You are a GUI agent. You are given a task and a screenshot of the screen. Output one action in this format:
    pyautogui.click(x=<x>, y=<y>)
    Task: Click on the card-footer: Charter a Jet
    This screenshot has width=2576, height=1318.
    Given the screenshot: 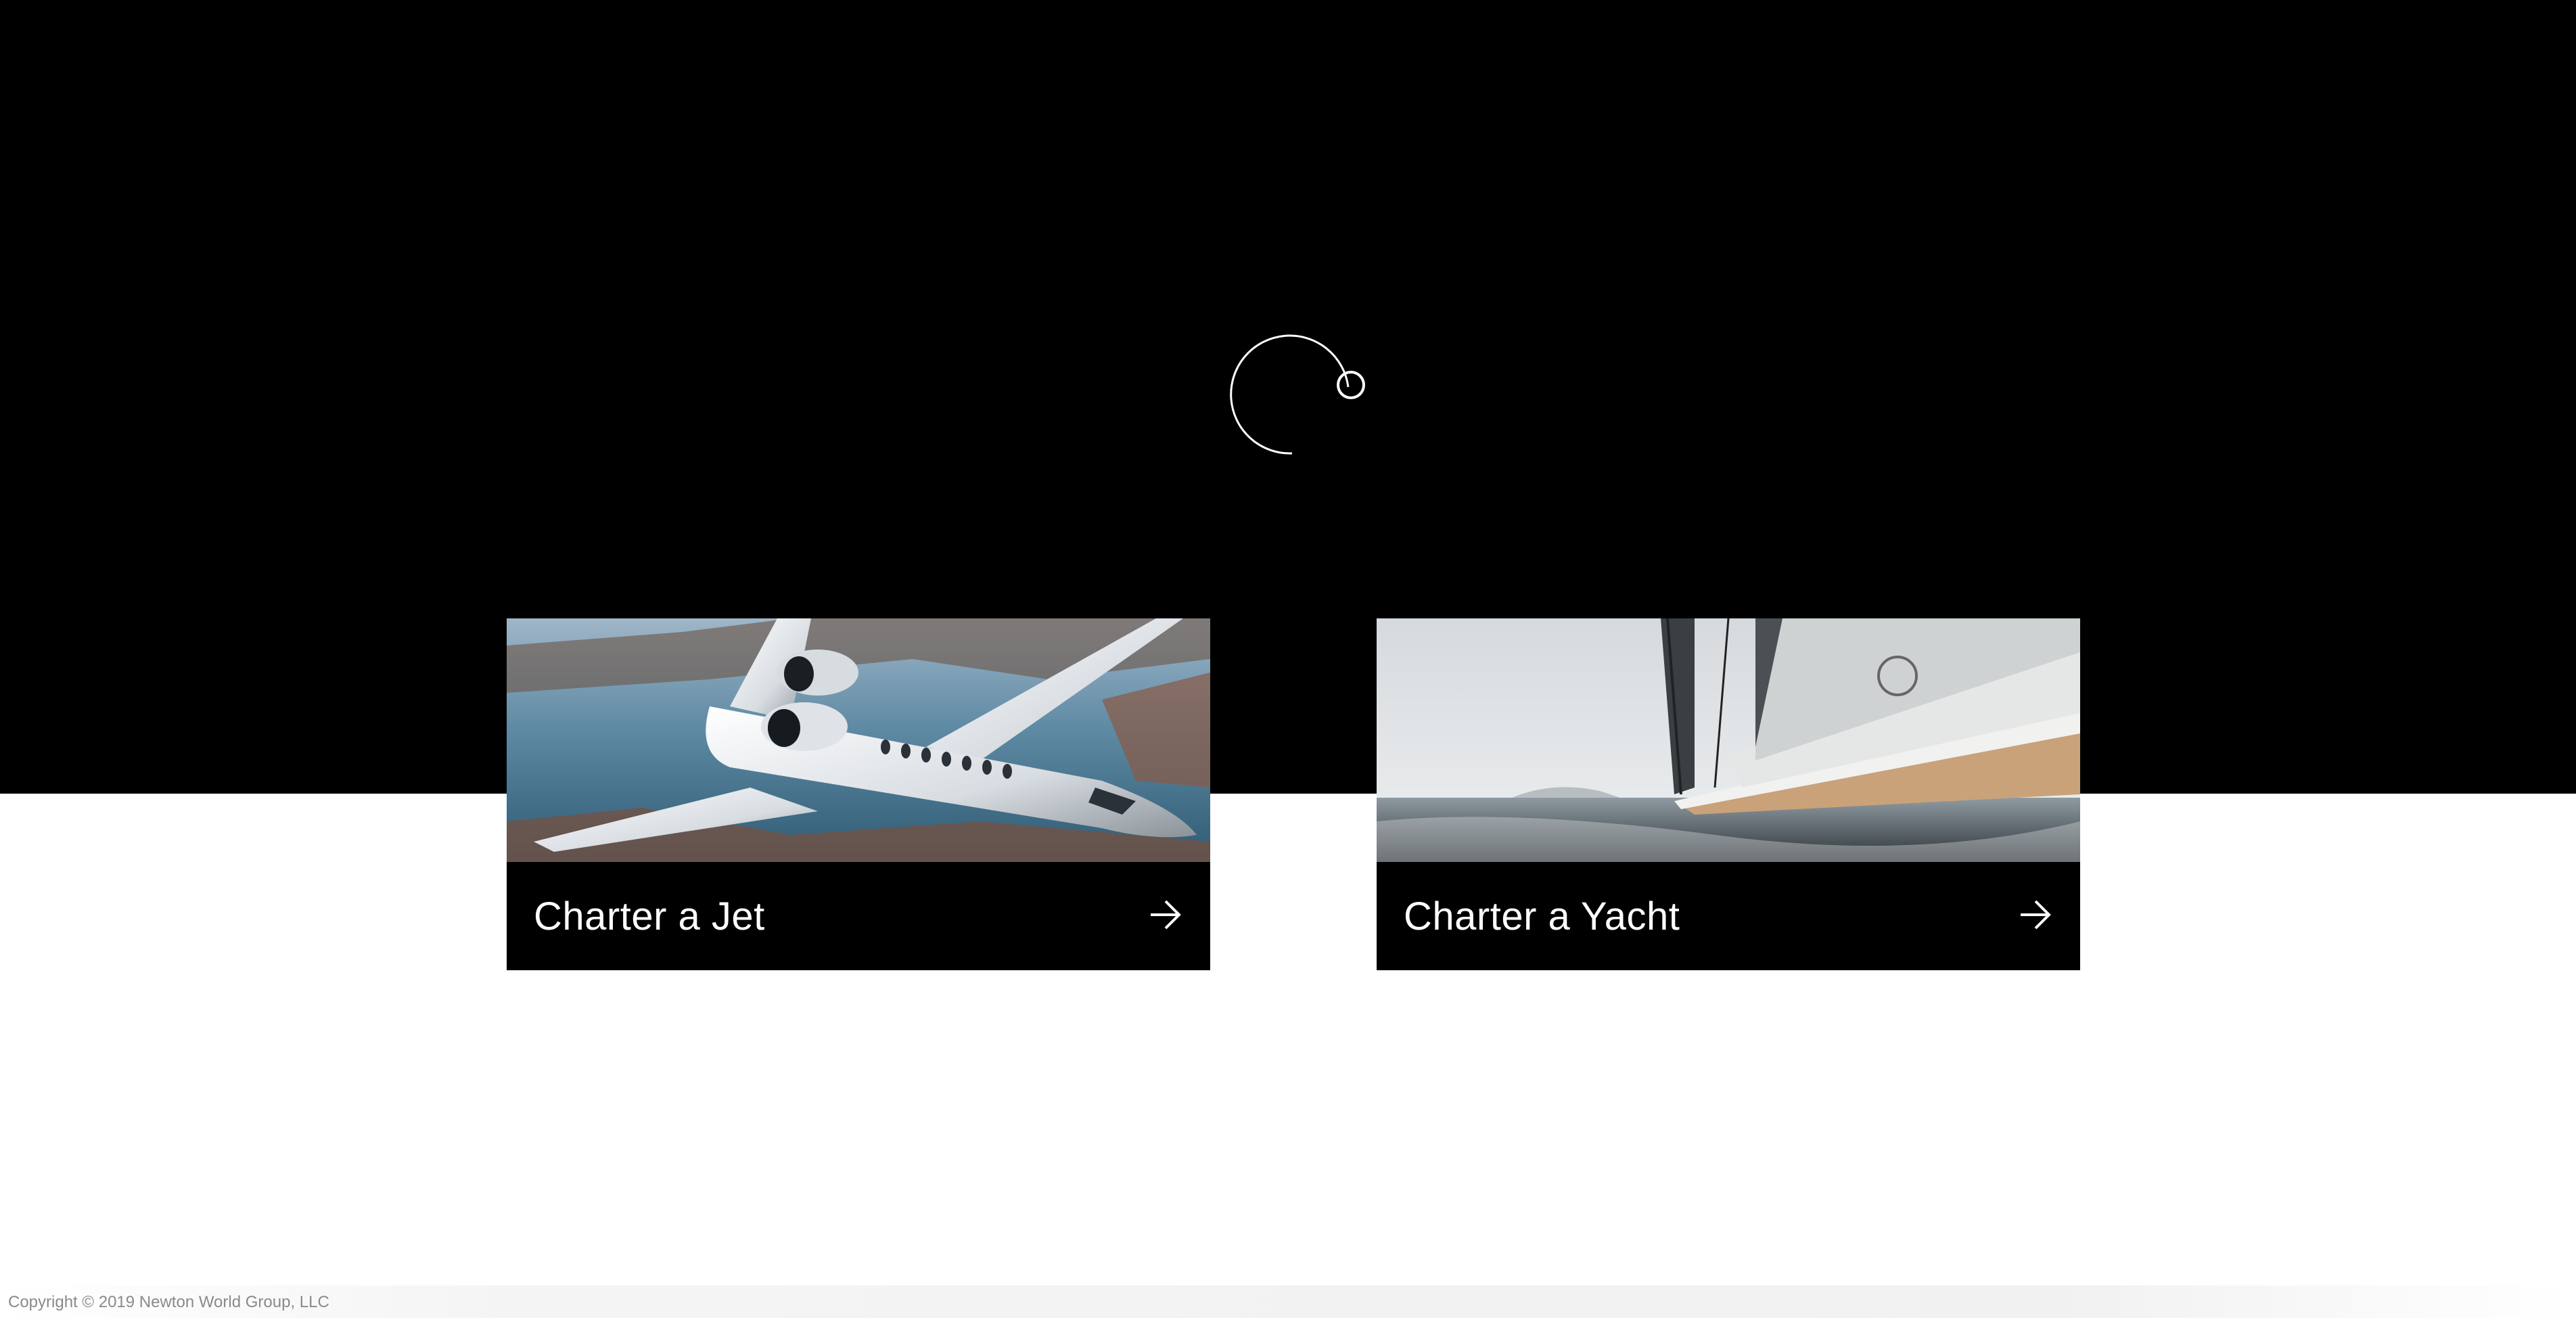 What is the action you would take?
    pyautogui.click(x=858, y=916)
    